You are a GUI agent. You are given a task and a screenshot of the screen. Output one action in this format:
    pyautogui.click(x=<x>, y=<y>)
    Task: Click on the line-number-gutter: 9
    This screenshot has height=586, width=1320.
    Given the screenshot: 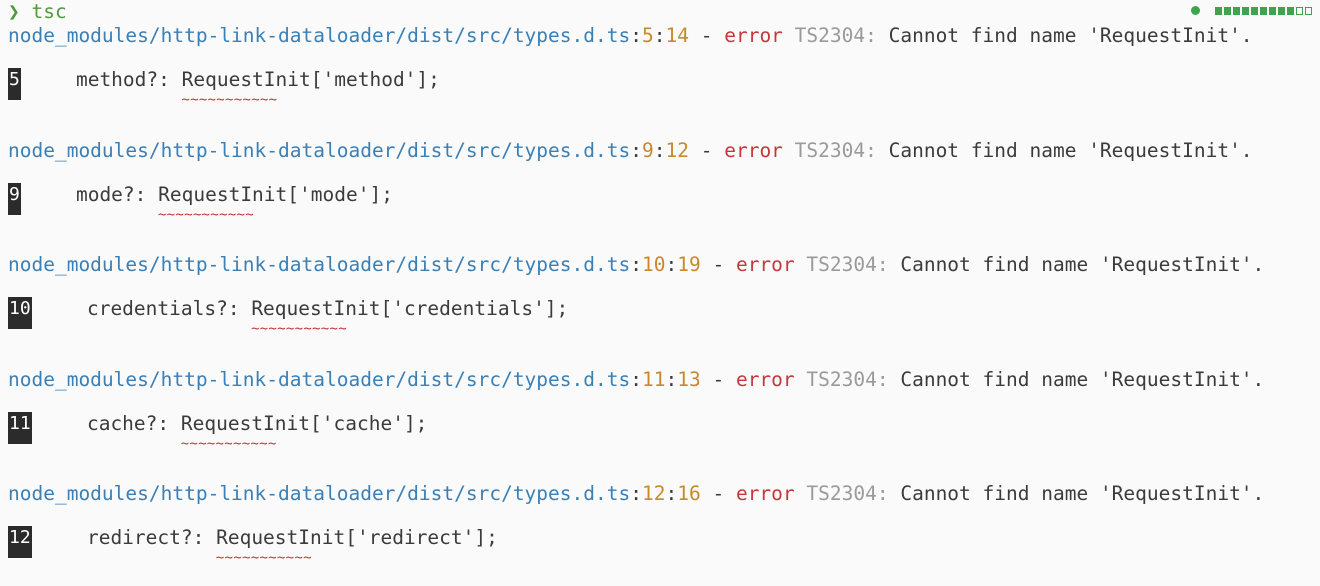 What is the action you would take?
    pyautogui.click(x=14, y=198)
    